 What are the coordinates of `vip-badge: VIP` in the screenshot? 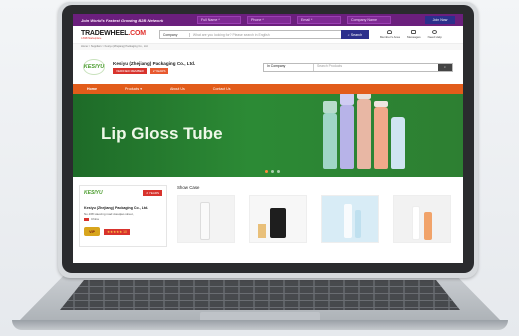 It's located at (92, 231).